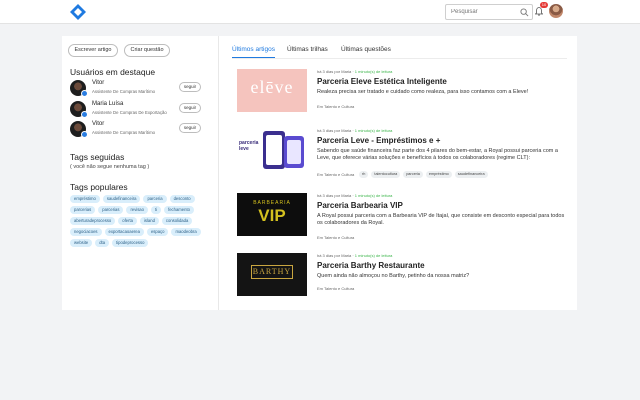 This screenshot has height=400, width=640. What do you see at coordinates (97, 157) in the screenshot?
I see `followed-tags-title: Tags seguidas` at bounding box center [97, 157].